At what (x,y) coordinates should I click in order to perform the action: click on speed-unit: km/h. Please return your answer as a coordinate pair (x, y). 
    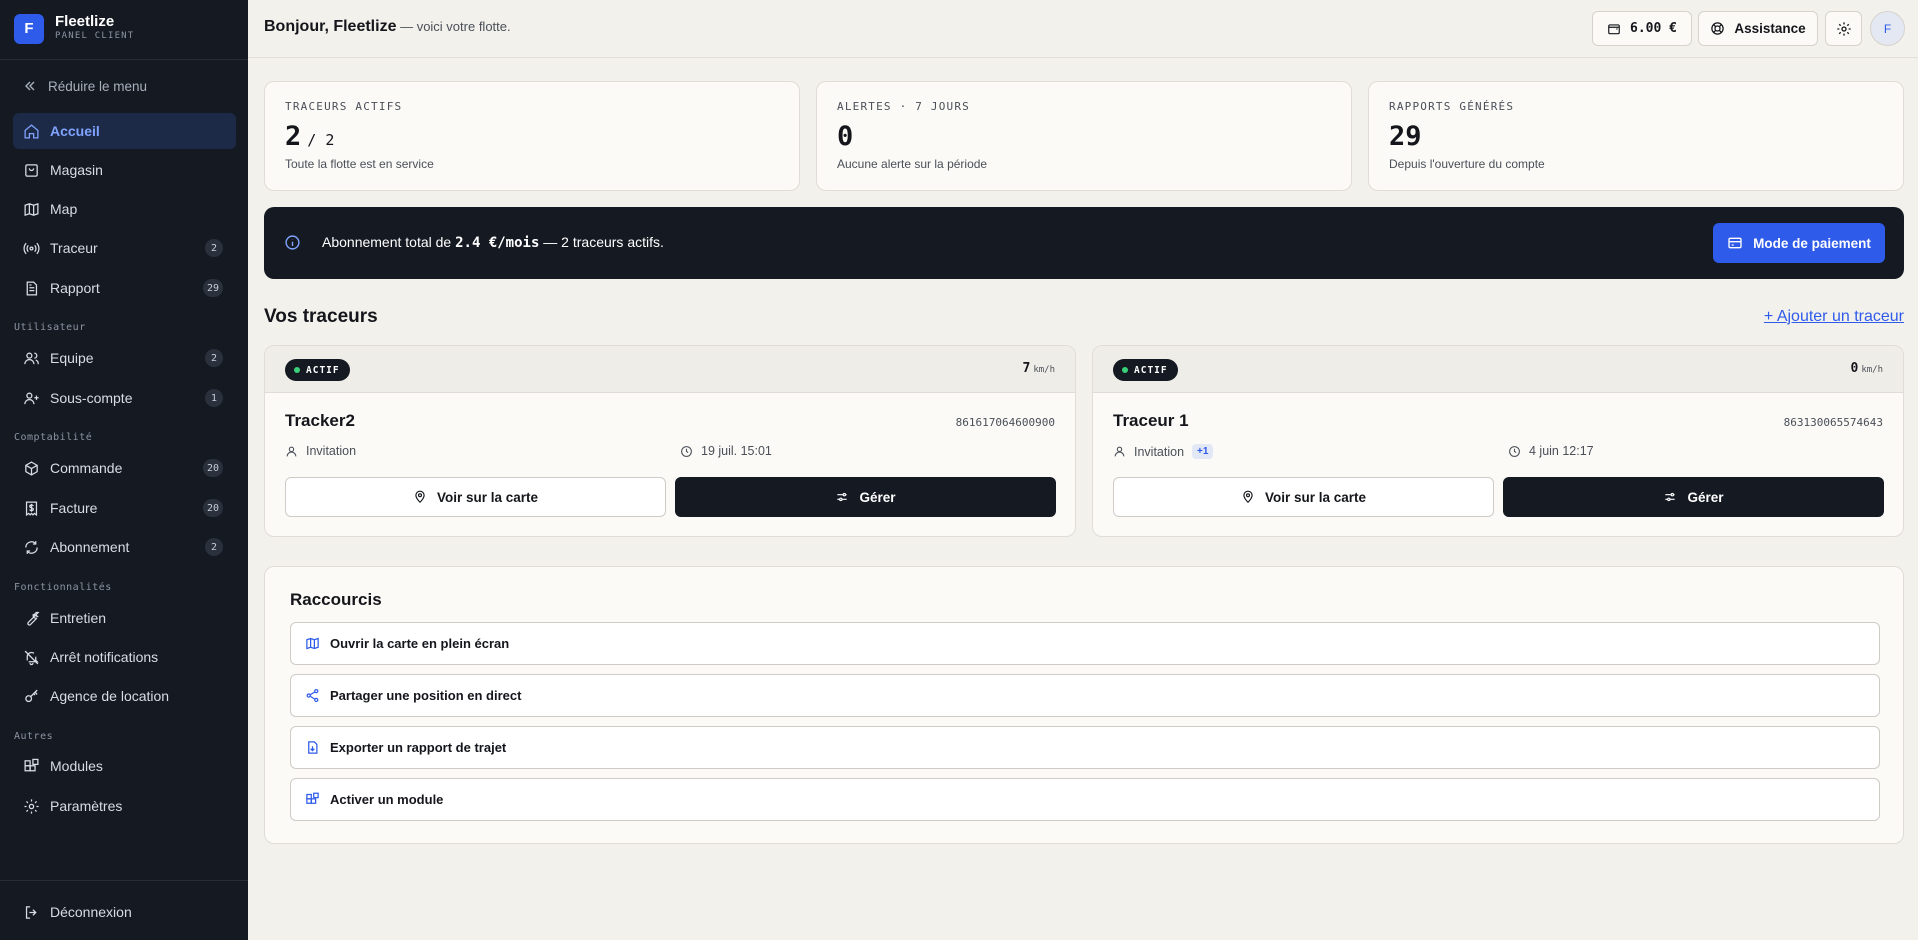
    Looking at the image, I should click on (1044, 370).